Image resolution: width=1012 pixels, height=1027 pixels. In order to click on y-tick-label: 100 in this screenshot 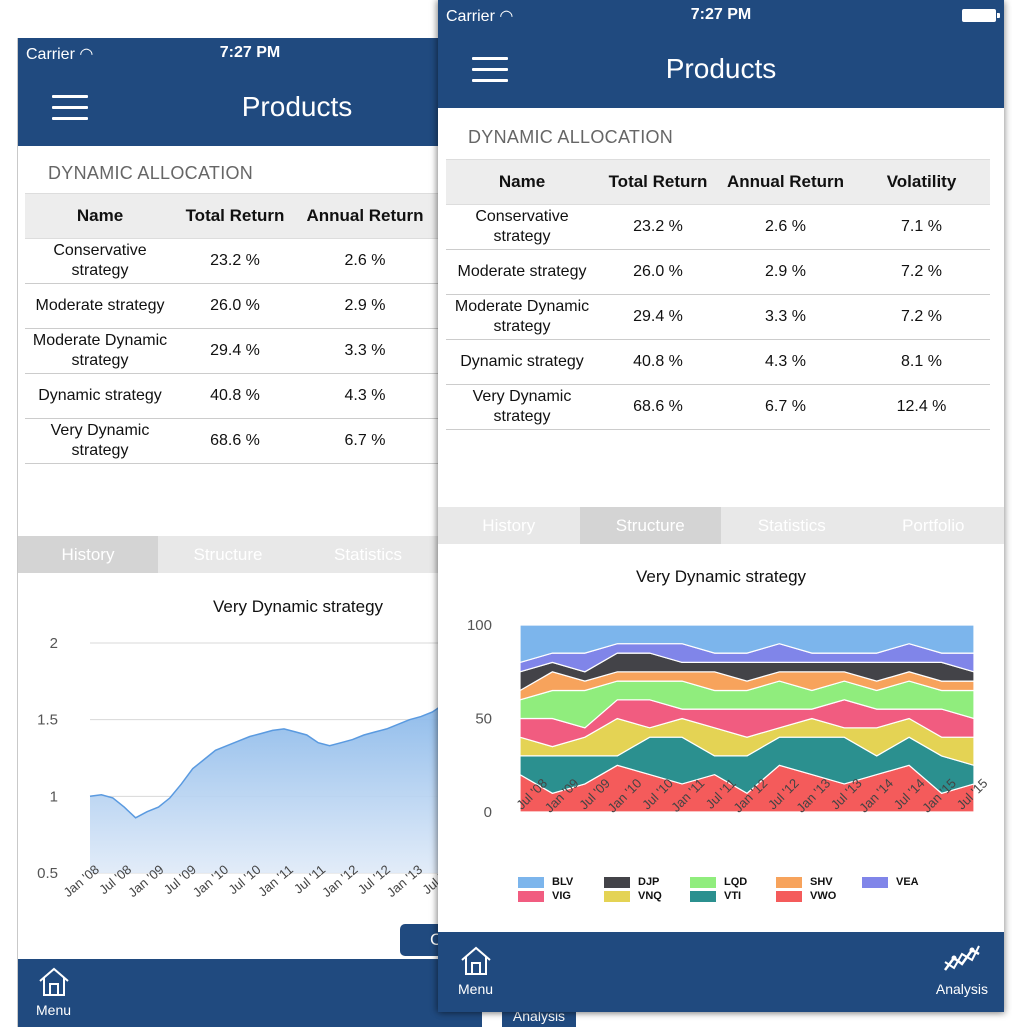, I will do `click(479, 625)`.